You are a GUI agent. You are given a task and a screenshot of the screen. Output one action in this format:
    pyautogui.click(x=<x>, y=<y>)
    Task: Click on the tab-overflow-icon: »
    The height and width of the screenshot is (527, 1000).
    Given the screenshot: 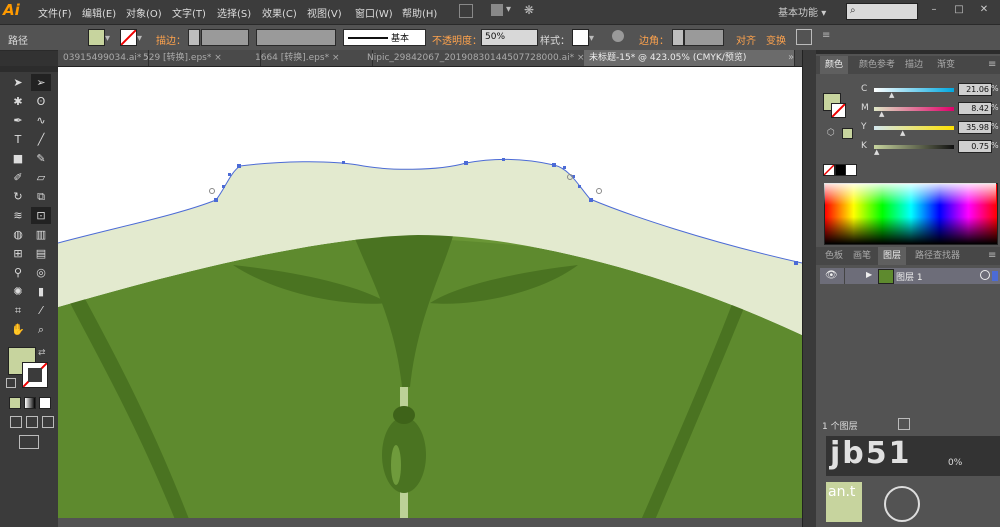 What is the action you would take?
    pyautogui.click(x=791, y=57)
    